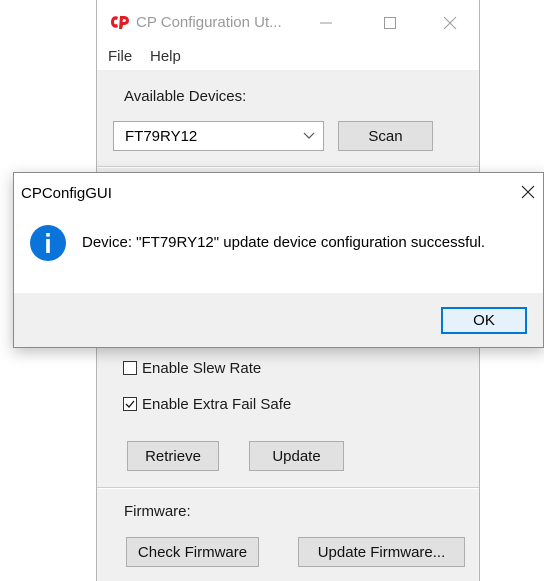  What do you see at coordinates (296, 456) in the screenshot?
I see `update-button: Update` at bounding box center [296, 456].